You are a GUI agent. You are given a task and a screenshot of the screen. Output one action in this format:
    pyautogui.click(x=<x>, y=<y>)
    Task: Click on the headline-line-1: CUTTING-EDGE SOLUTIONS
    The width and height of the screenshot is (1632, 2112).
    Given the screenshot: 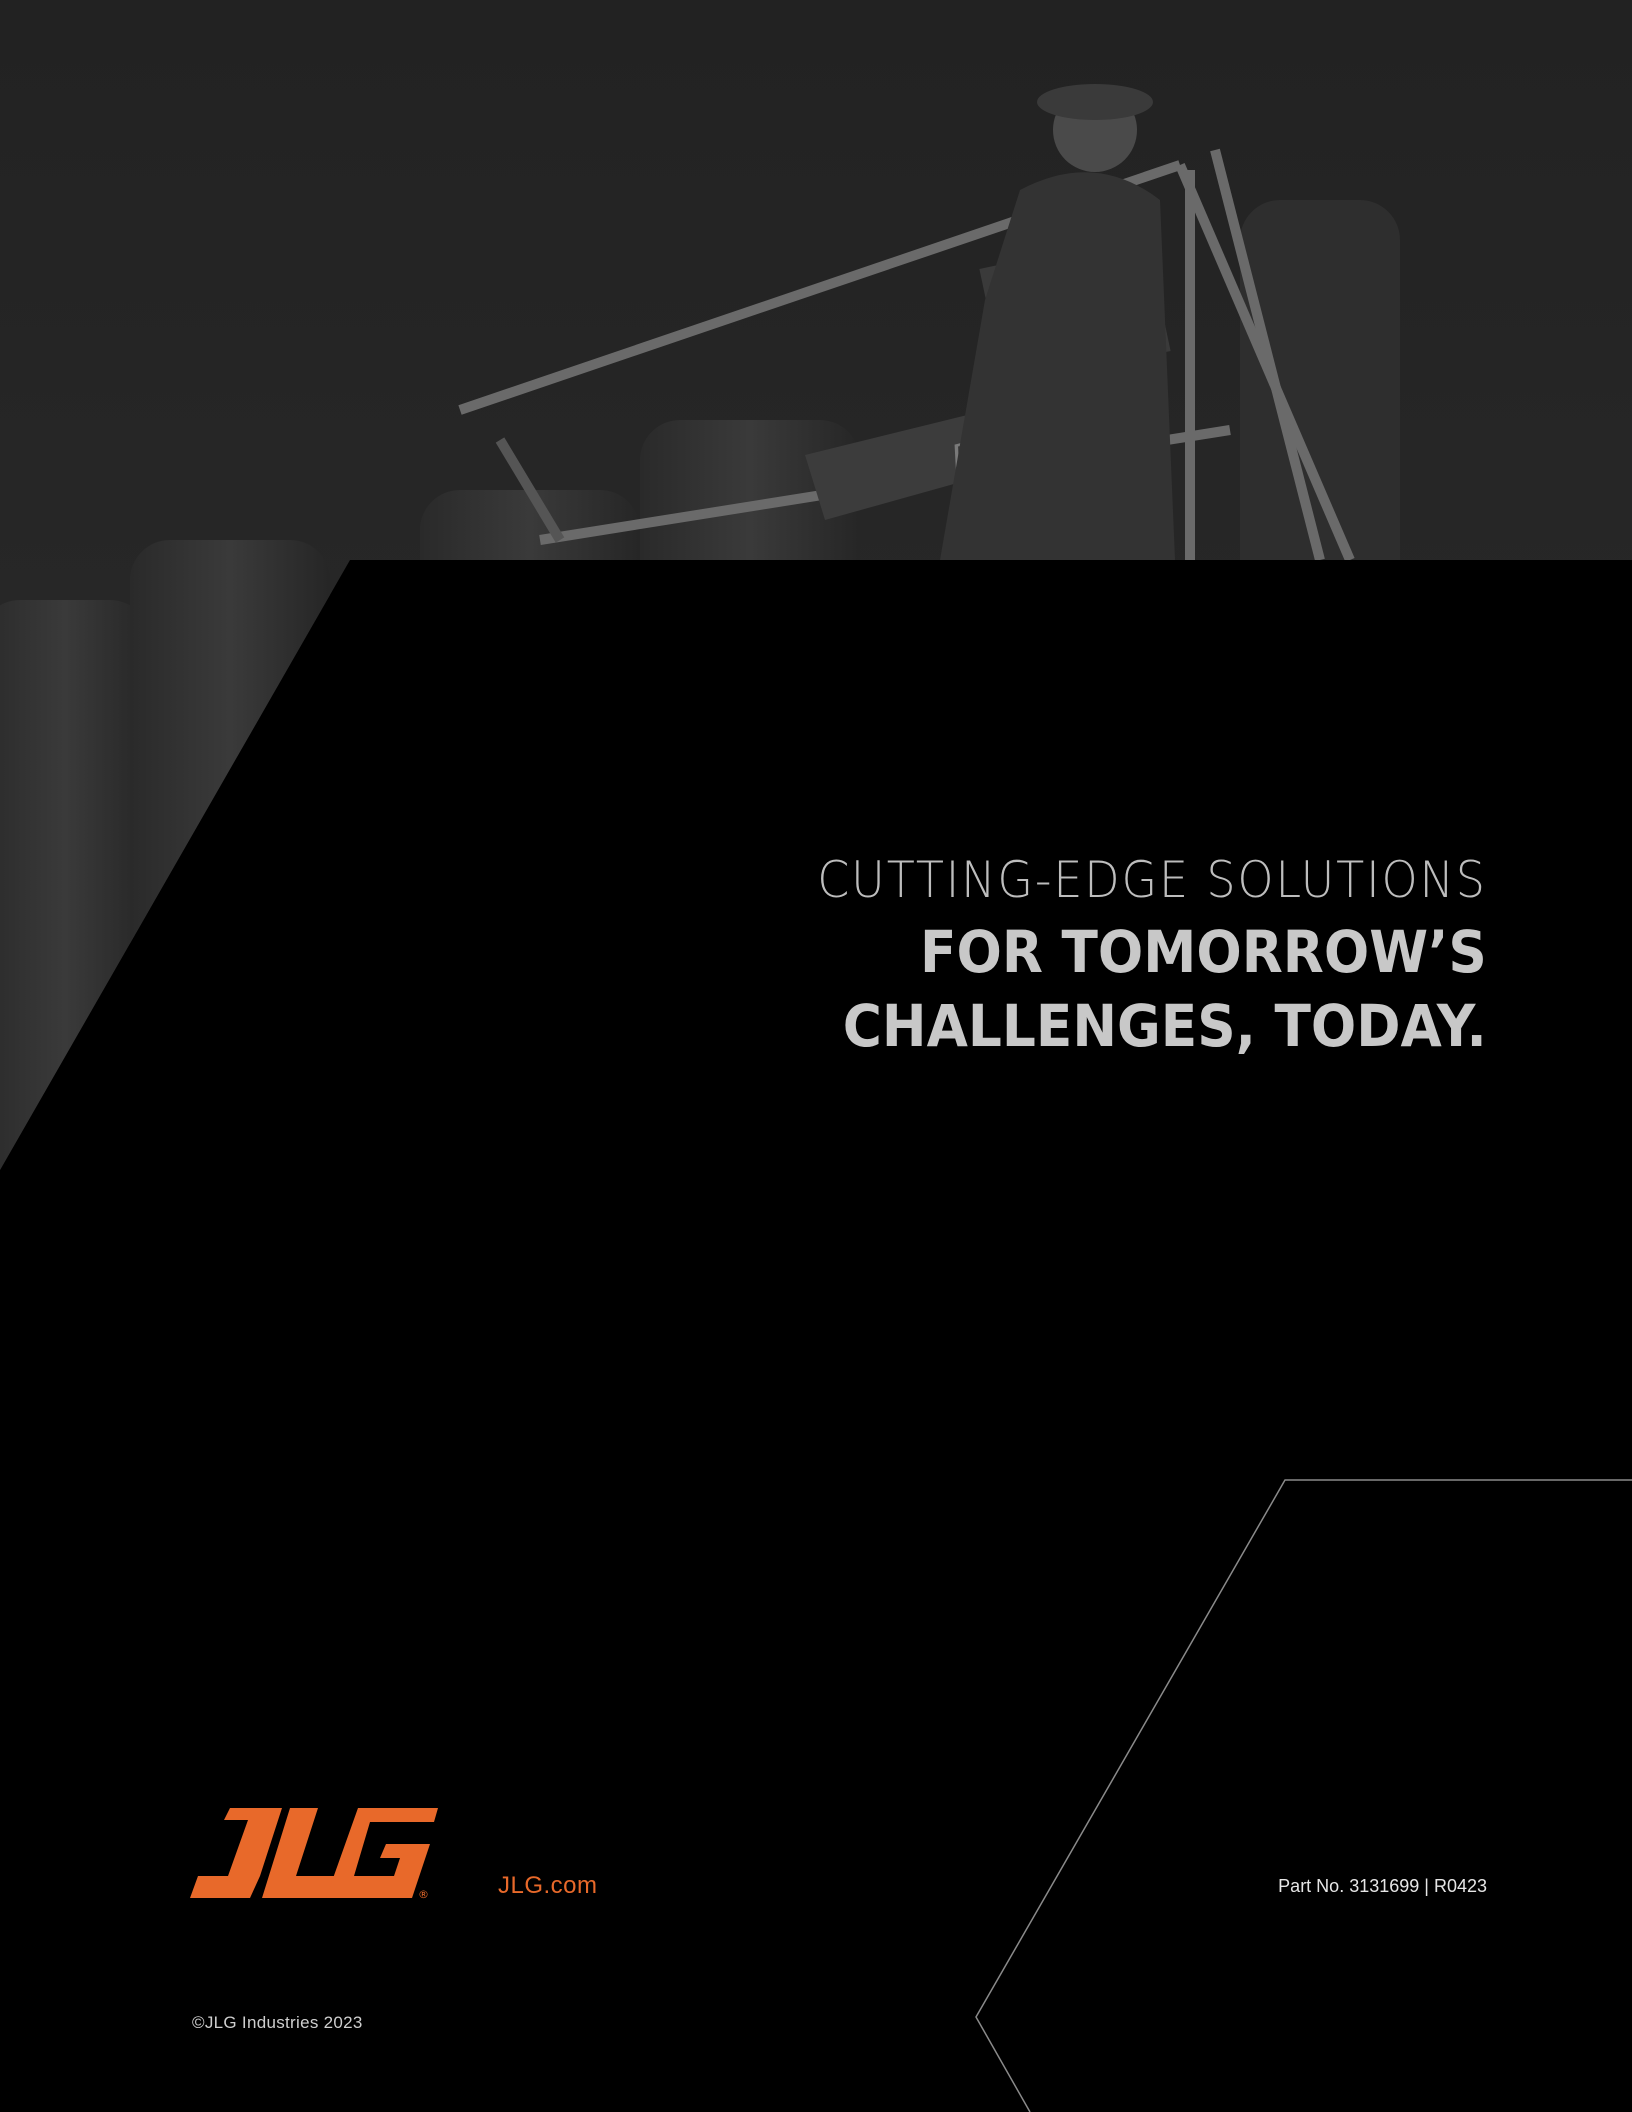 What is the action you would take?
    pyautogui.click(x=1152, y=880)
    